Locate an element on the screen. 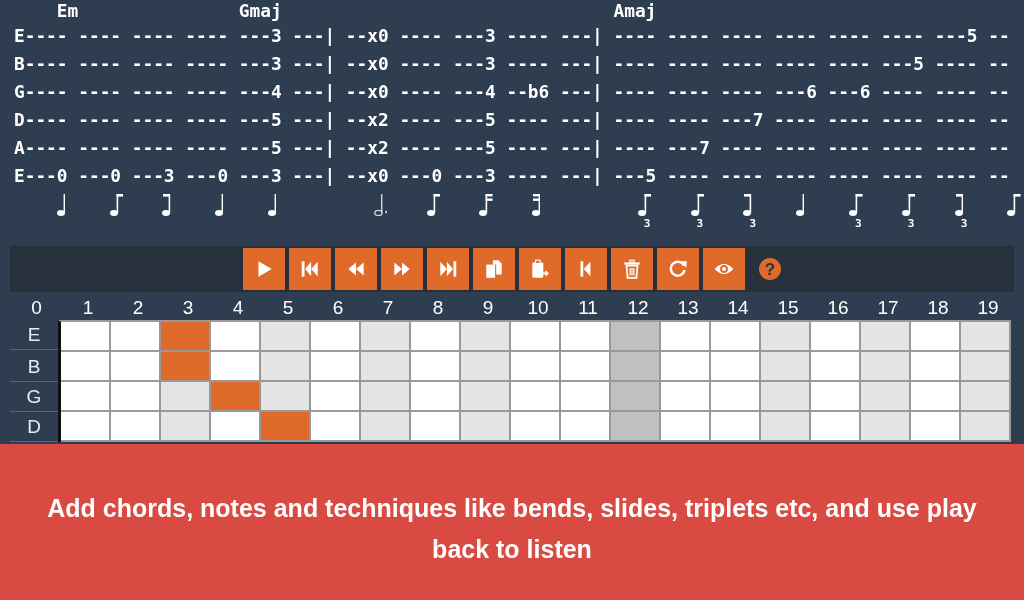  fret-number: 10 is located at coordinates (538, 308).